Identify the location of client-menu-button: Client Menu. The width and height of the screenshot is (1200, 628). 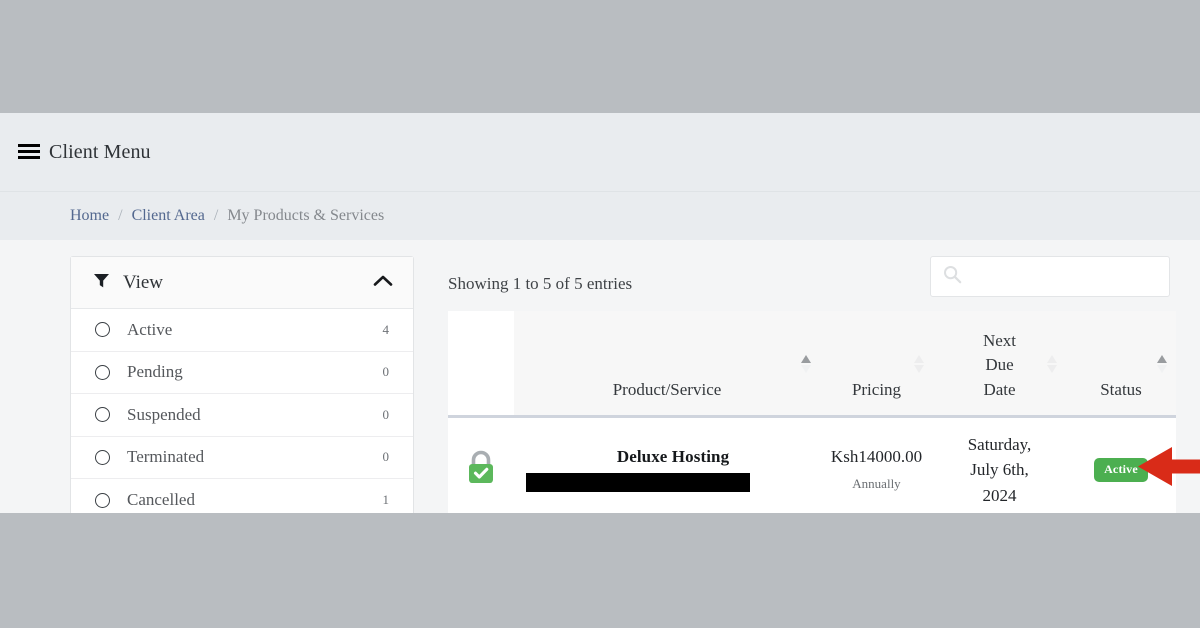
(84, 152).